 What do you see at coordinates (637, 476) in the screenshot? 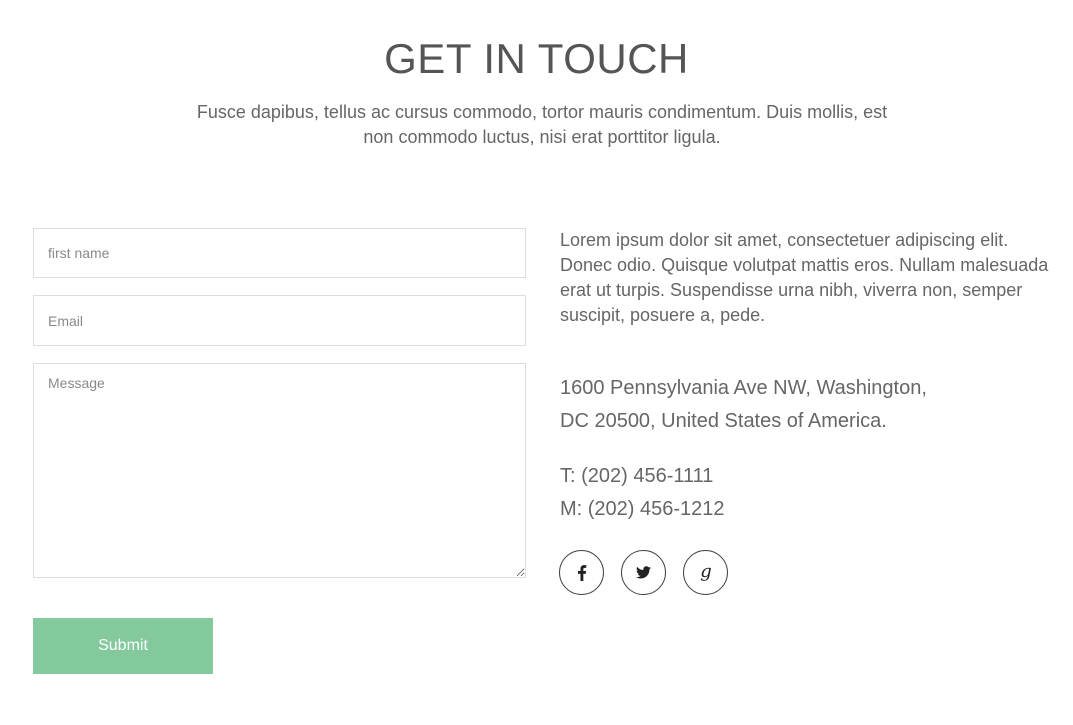
I see `telephone-number: T: (202) 456-1111` at bounding box center [637, 476].